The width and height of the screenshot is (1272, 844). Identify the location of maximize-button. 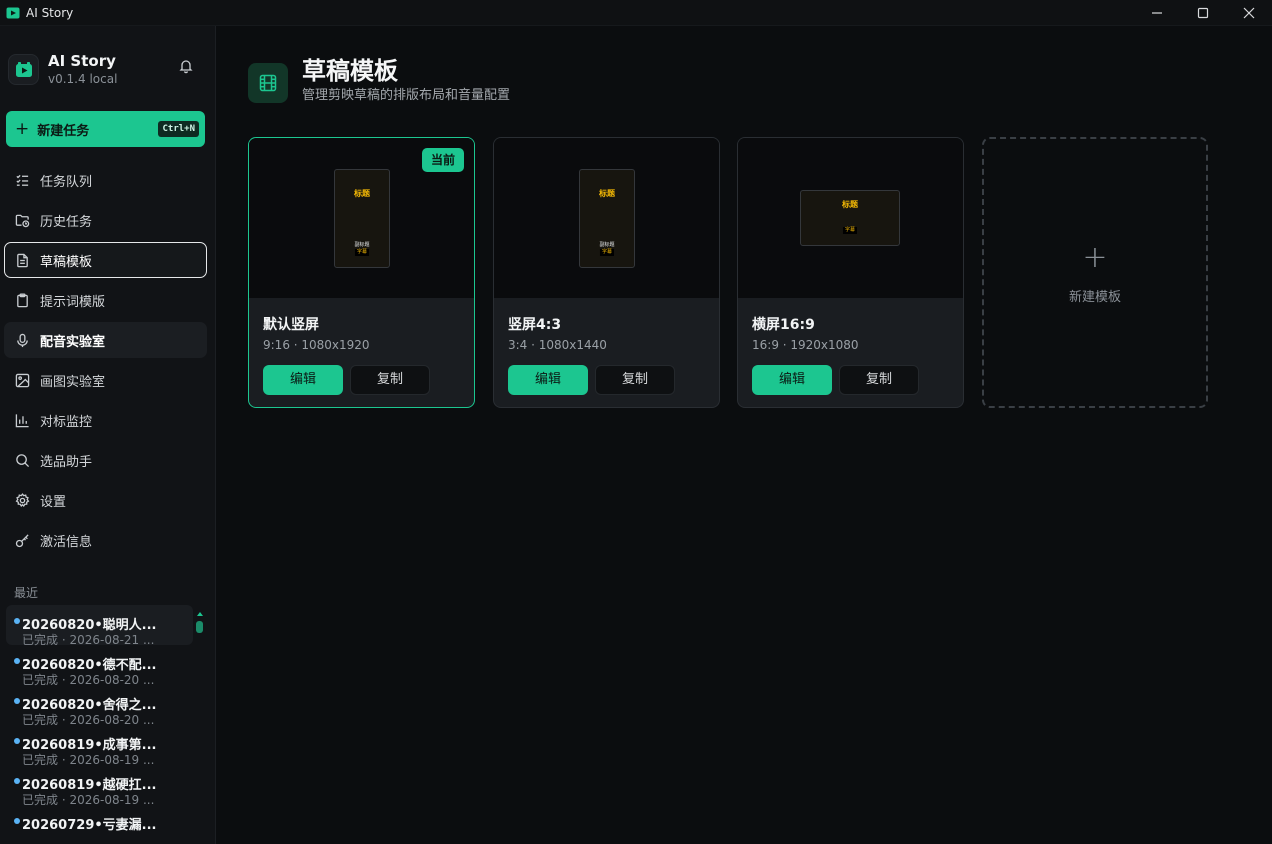
(1203, 13).